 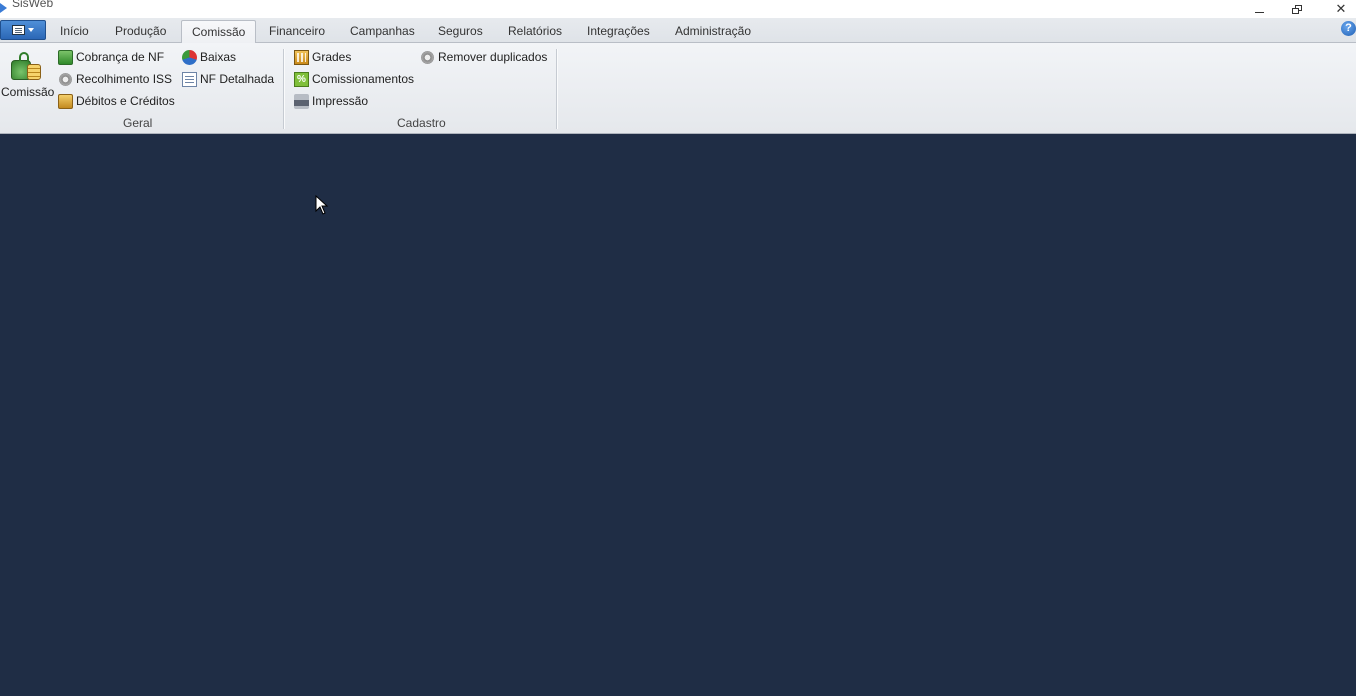 I want to click on minimize-icon, so click(x=1259, y=12).